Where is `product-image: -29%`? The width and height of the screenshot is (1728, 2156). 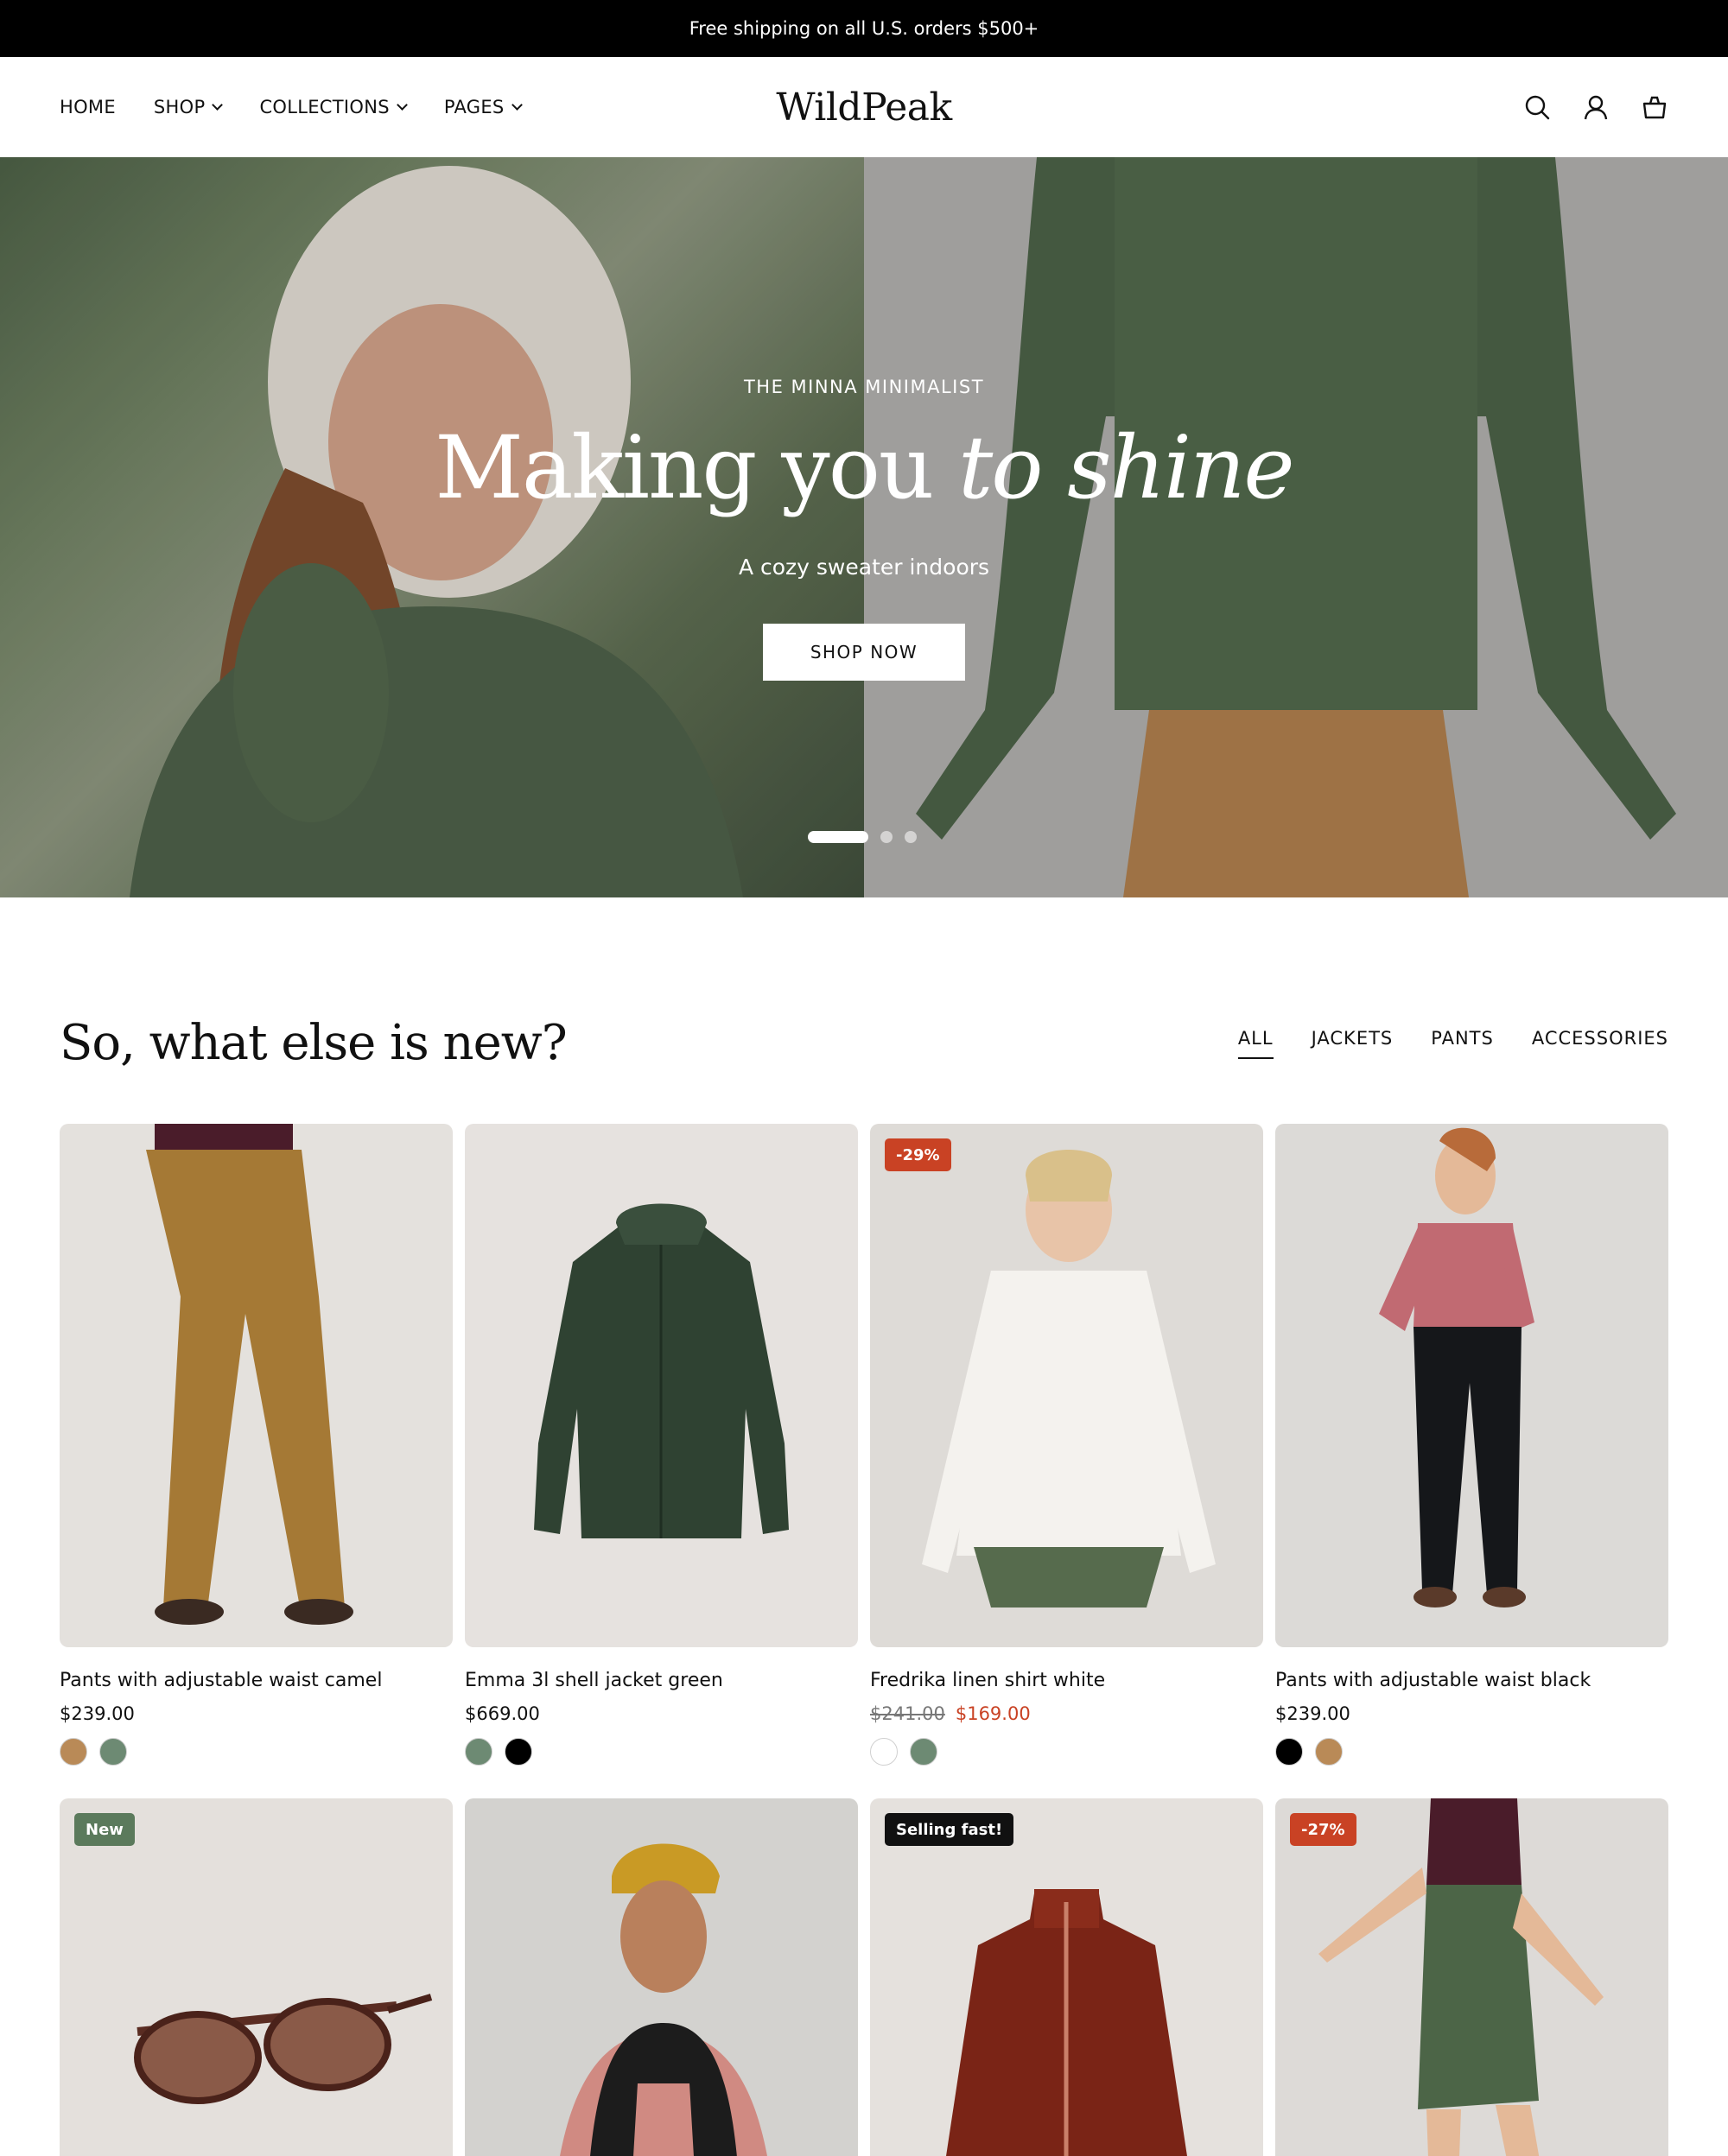 product-image: -29% is located at coordinates (1066, 1385).